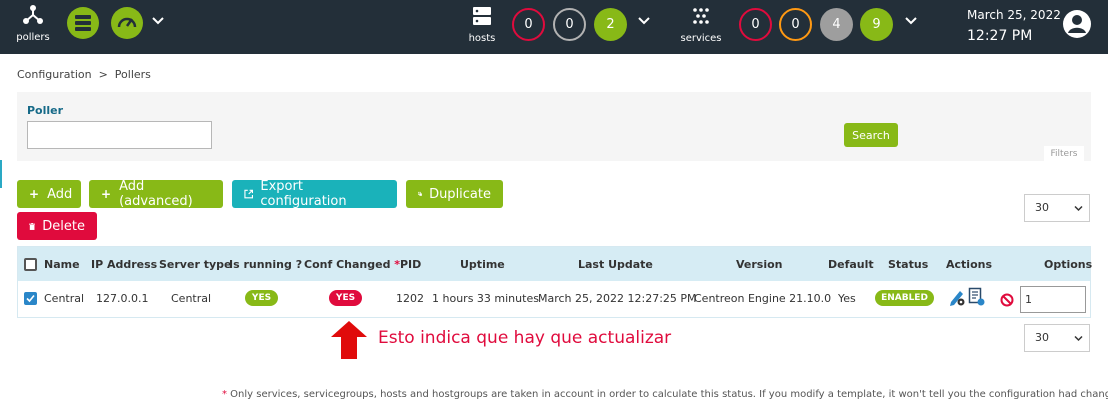 The height and width of the screenshot is (417, 1108). What do you see at coordinates (1068, 264) in the screenshot?
I see `header-options: Options` at bounding box center [1068, 264].